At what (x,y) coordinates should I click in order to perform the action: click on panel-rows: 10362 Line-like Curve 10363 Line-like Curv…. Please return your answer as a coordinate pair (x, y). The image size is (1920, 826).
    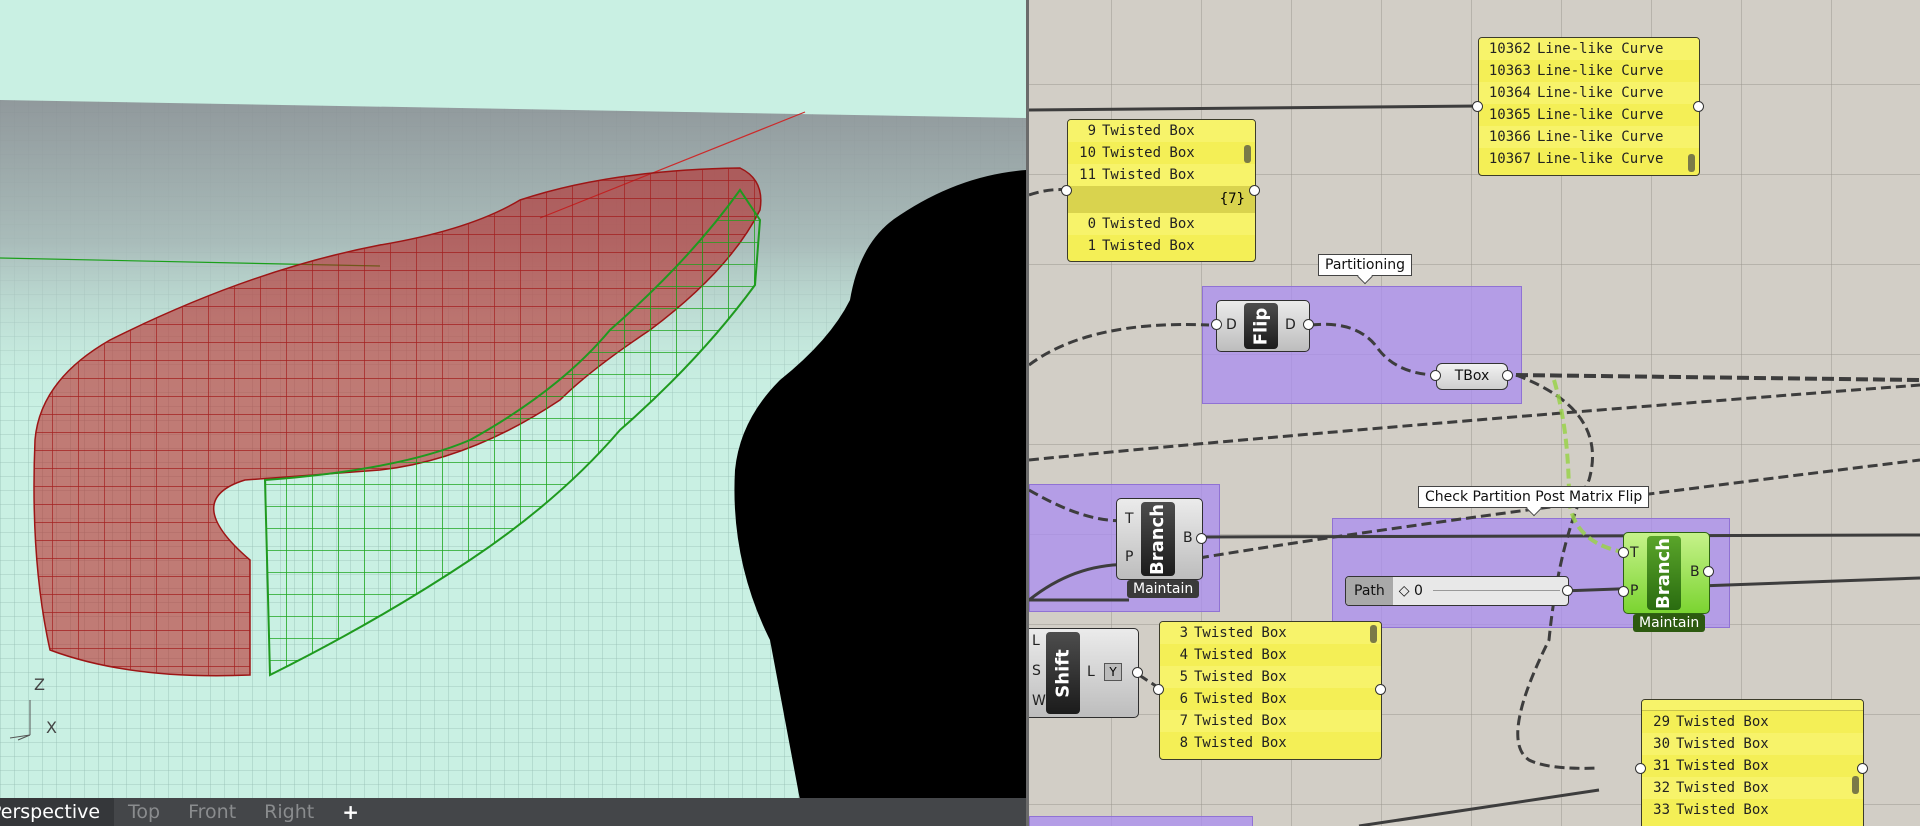
    Looking at the image, I should click on (1589, 104).